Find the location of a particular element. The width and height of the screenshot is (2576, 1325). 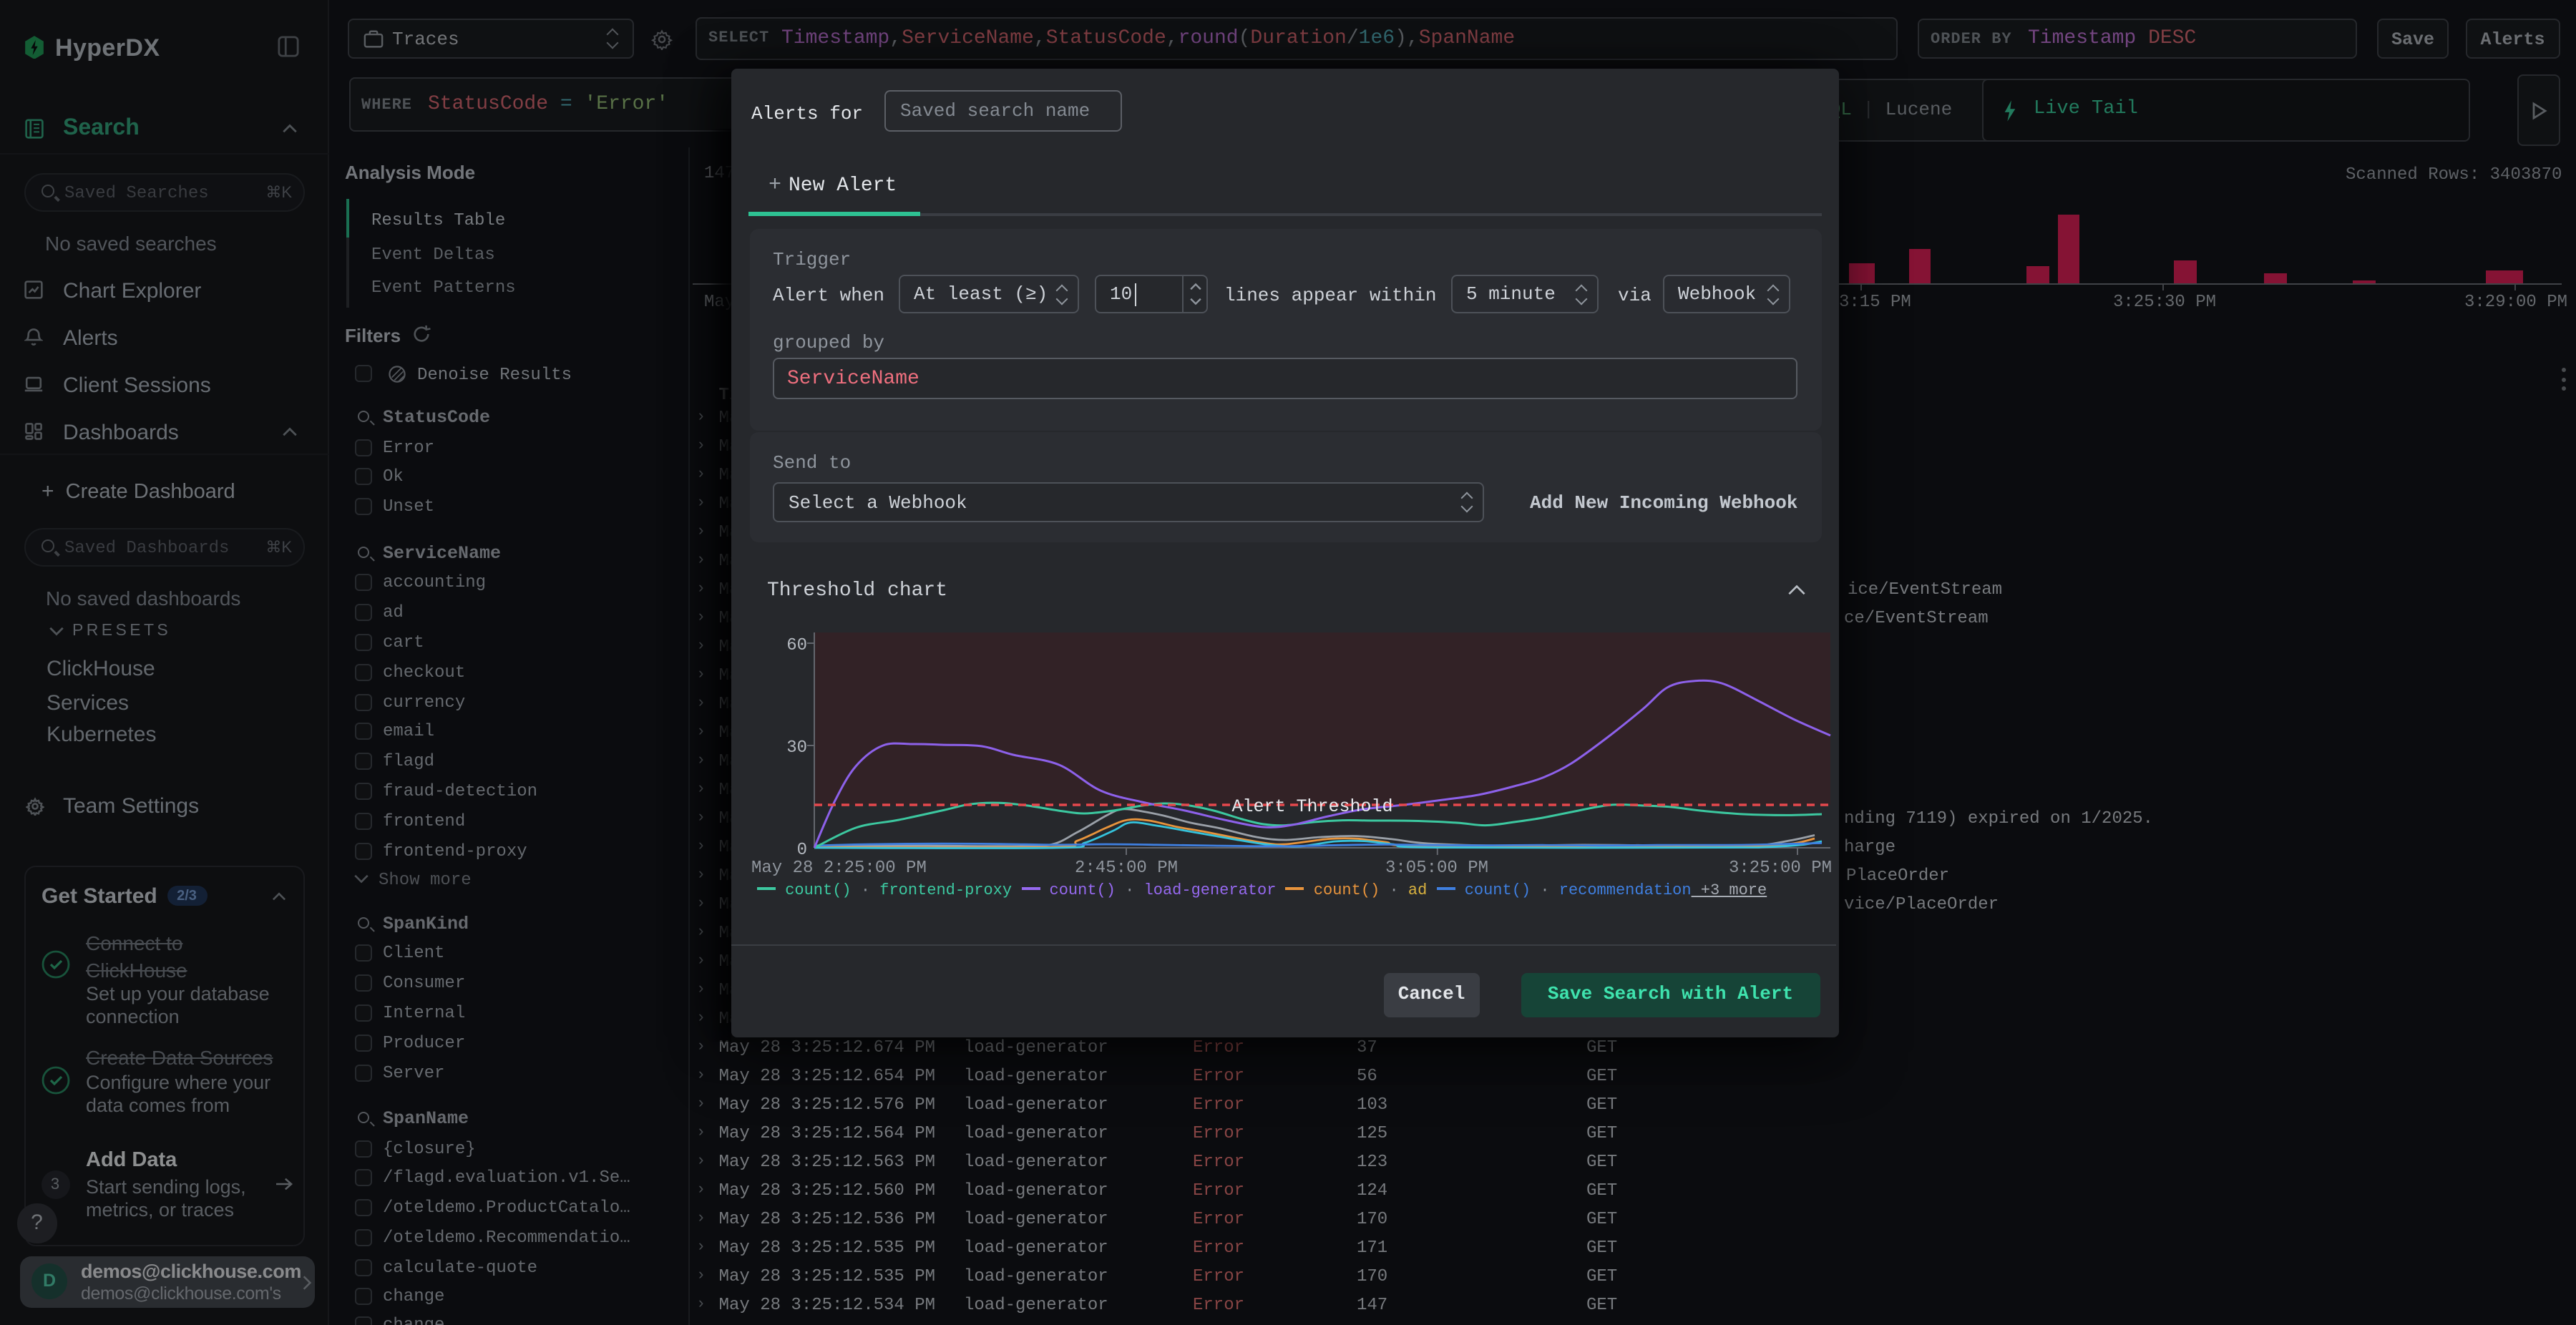

svg-text: May 28 2:25:00 PM is located at coordinates (839, 868).